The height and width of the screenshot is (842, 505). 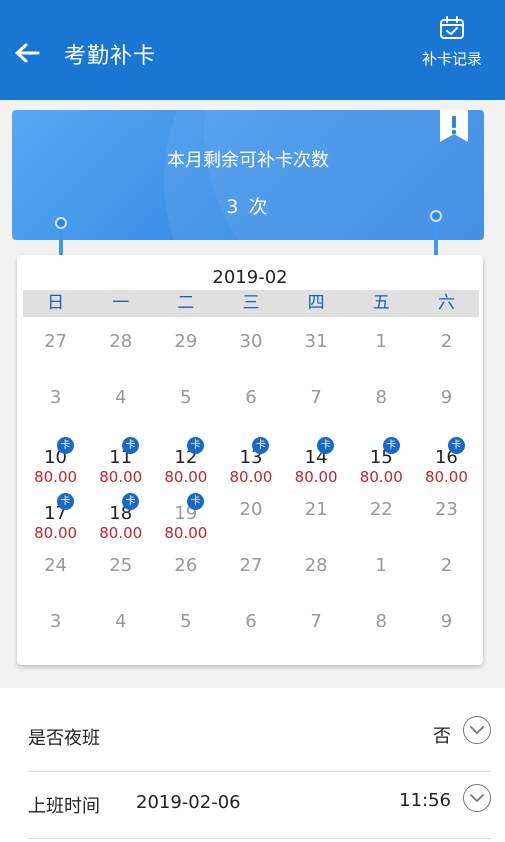 I want to click on weekday-wed: 三, so click(x=251, y=303).